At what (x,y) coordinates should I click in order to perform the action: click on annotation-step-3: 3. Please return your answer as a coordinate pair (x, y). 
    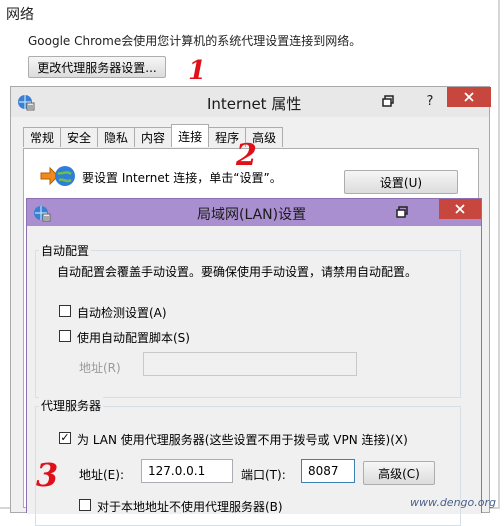
    Looking at the image, I should click on (47, 475).